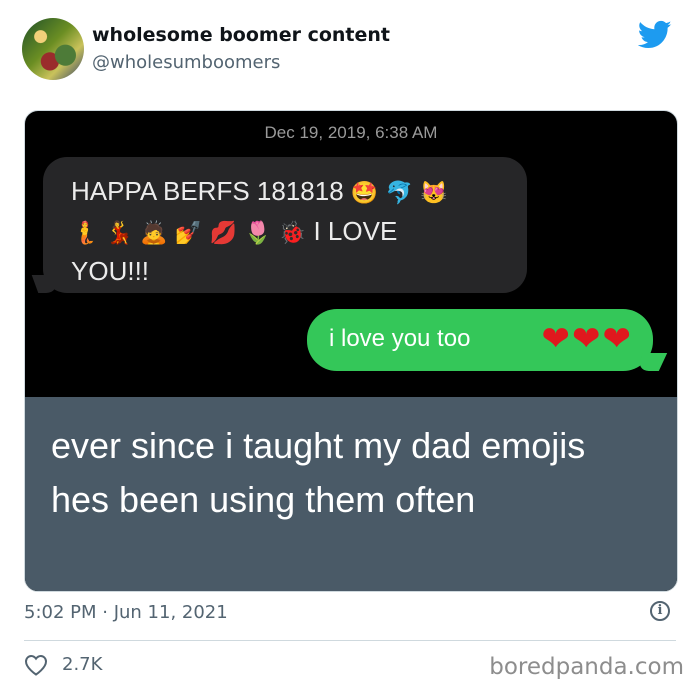  What do you see at coordinates (655, 35) in the screenshot?
I see `twitter-bird-icon` at bounding box center [655, 35].